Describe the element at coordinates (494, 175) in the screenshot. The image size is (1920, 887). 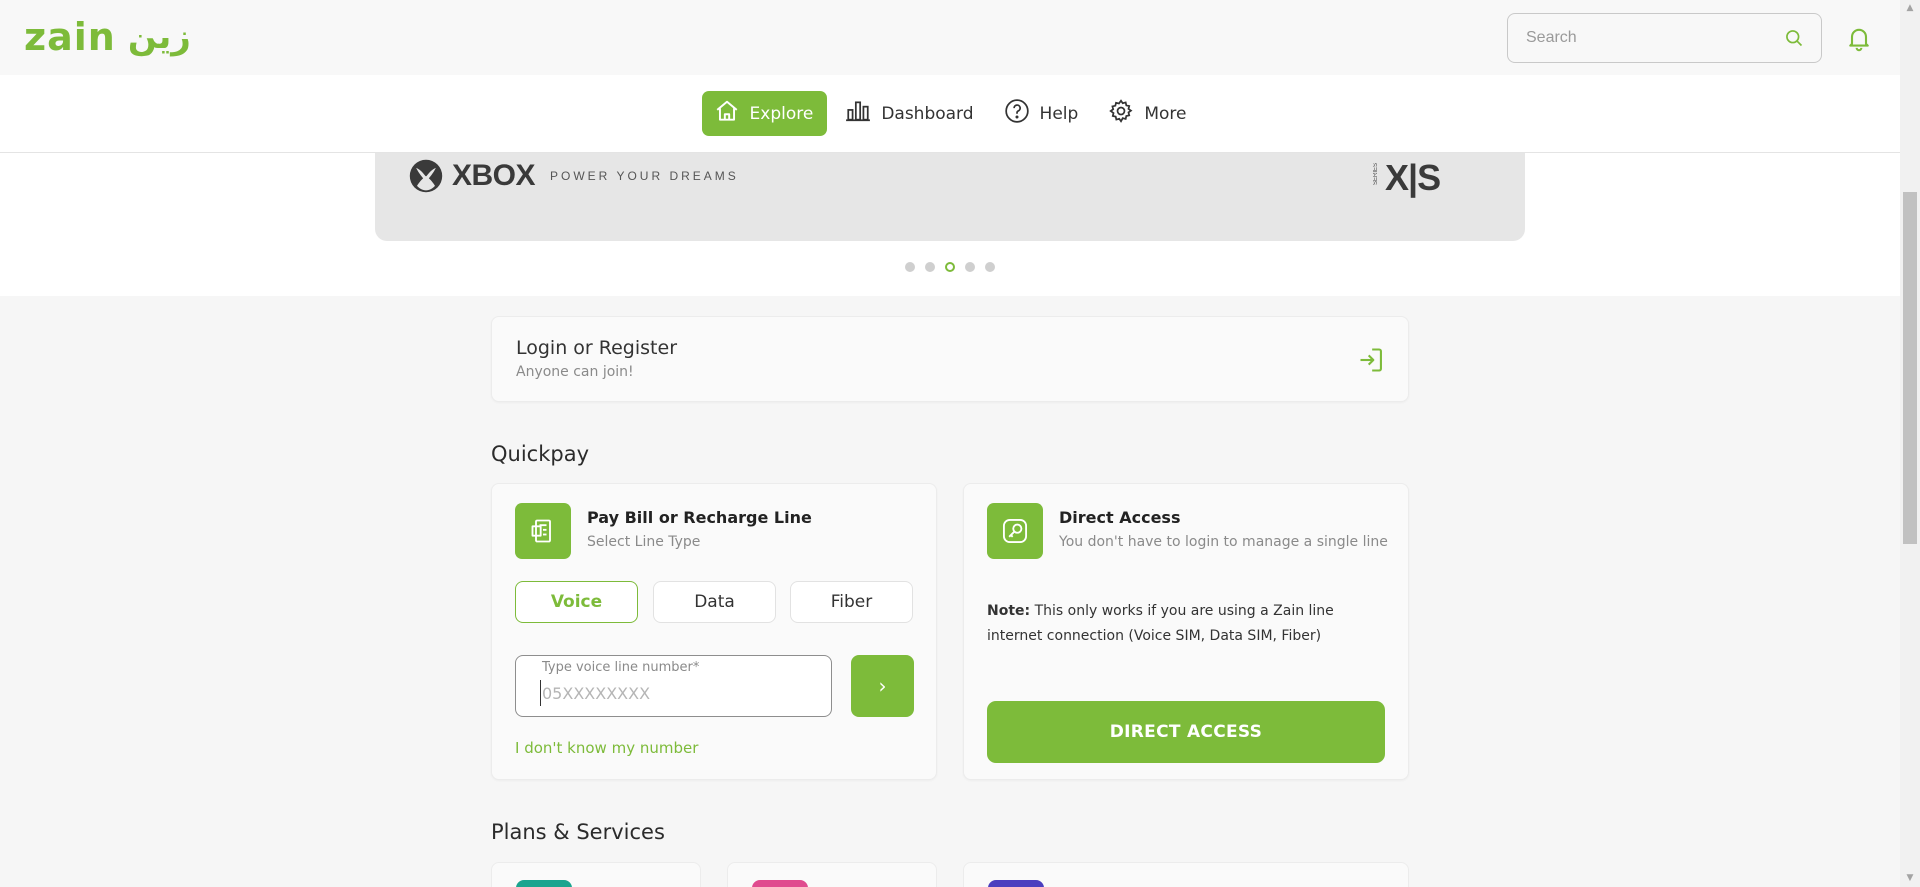
I see `xbox-wordmark: XBOX` at that location.